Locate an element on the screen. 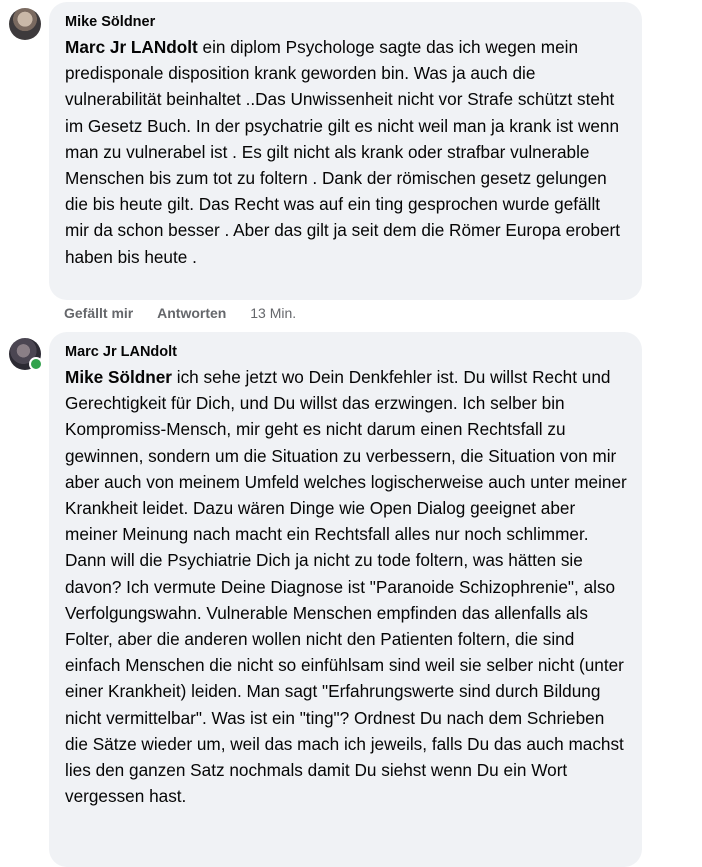 The image size is (702, 867). avatar-image is located at coordinates (25, 24).